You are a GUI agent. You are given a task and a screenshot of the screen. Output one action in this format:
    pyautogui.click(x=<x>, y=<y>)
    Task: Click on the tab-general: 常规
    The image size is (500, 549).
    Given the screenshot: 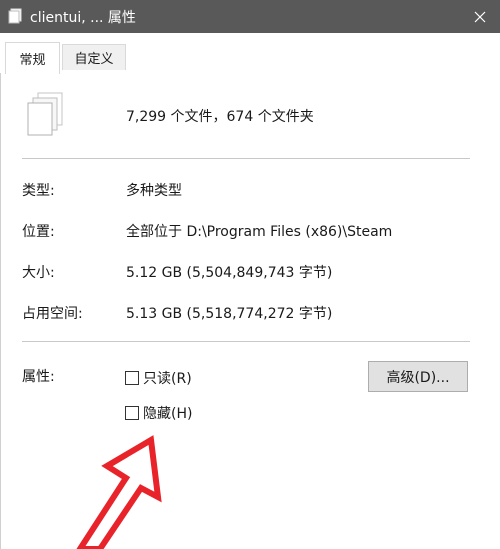 What is the action you would take?
    pyautogui.click(x=32, y=58)
    